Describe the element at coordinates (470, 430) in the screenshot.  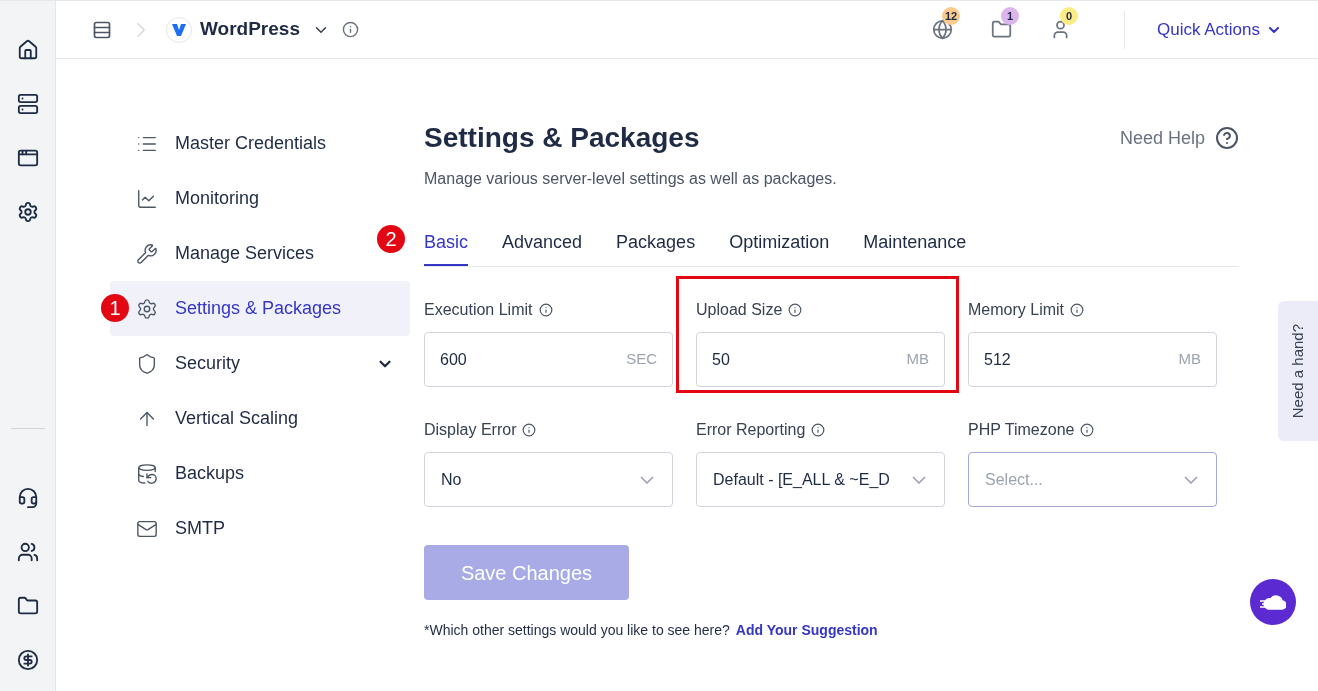
I see `field-label: Display Error` at that location.